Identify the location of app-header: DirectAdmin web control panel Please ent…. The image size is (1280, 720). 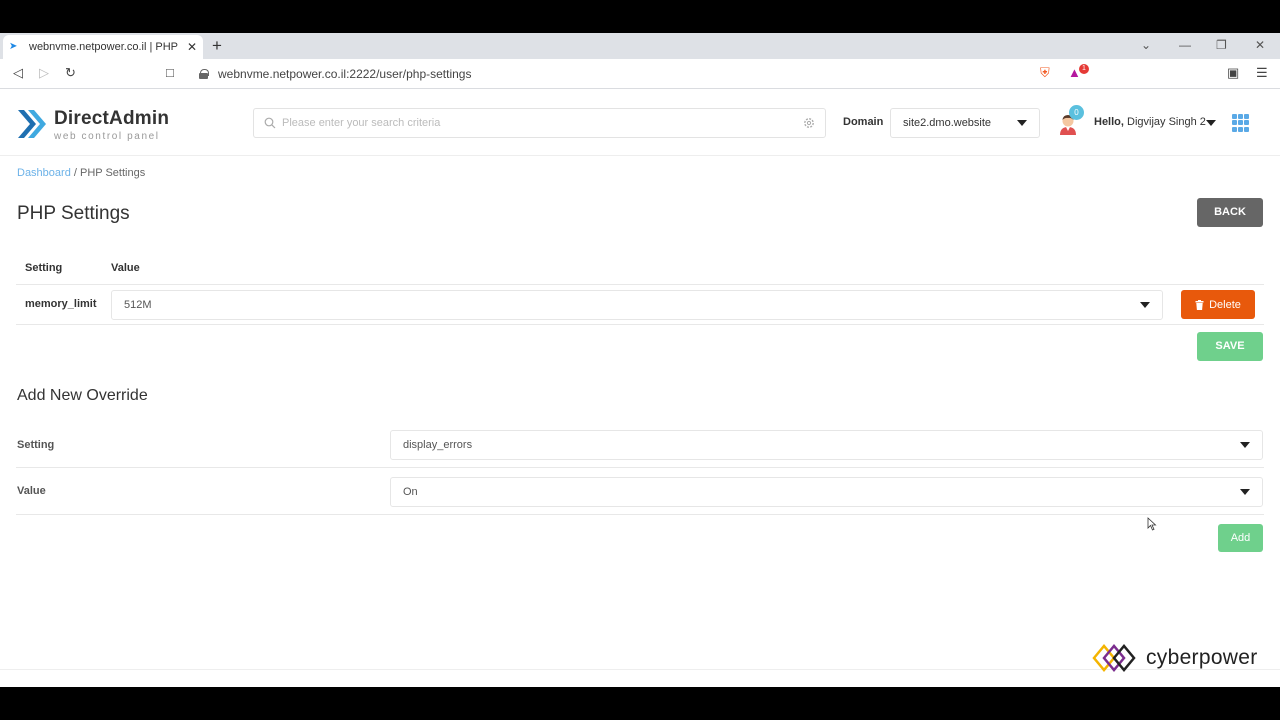
(640, 123).